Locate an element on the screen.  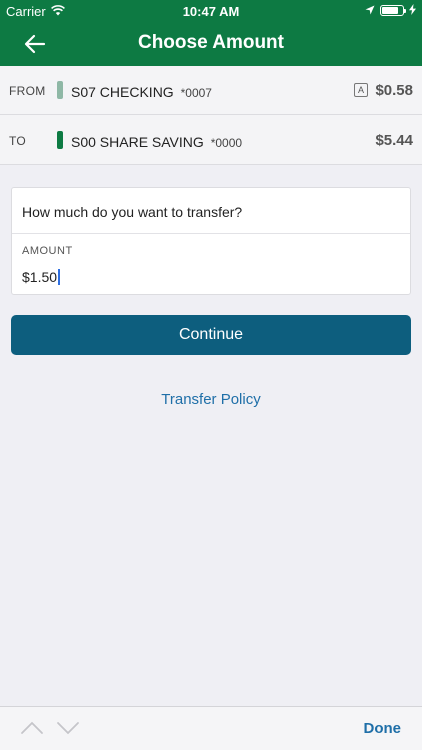
to-account-name: S00 SHARE SAVING *0000 is located at coordinates (156, 142).